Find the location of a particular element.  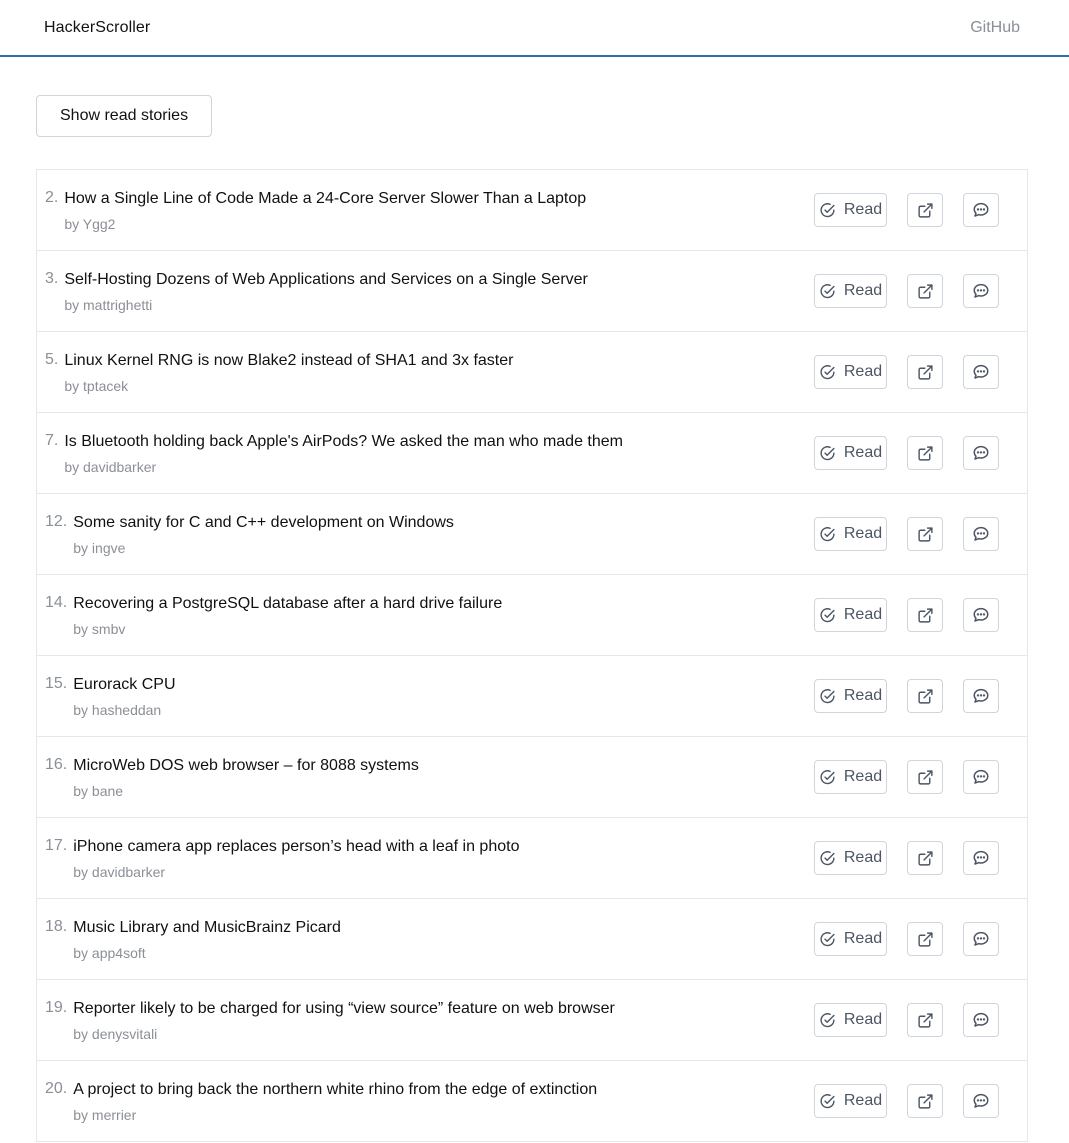

story-title: Eurorack CPU is located at coordinates (124, 684).